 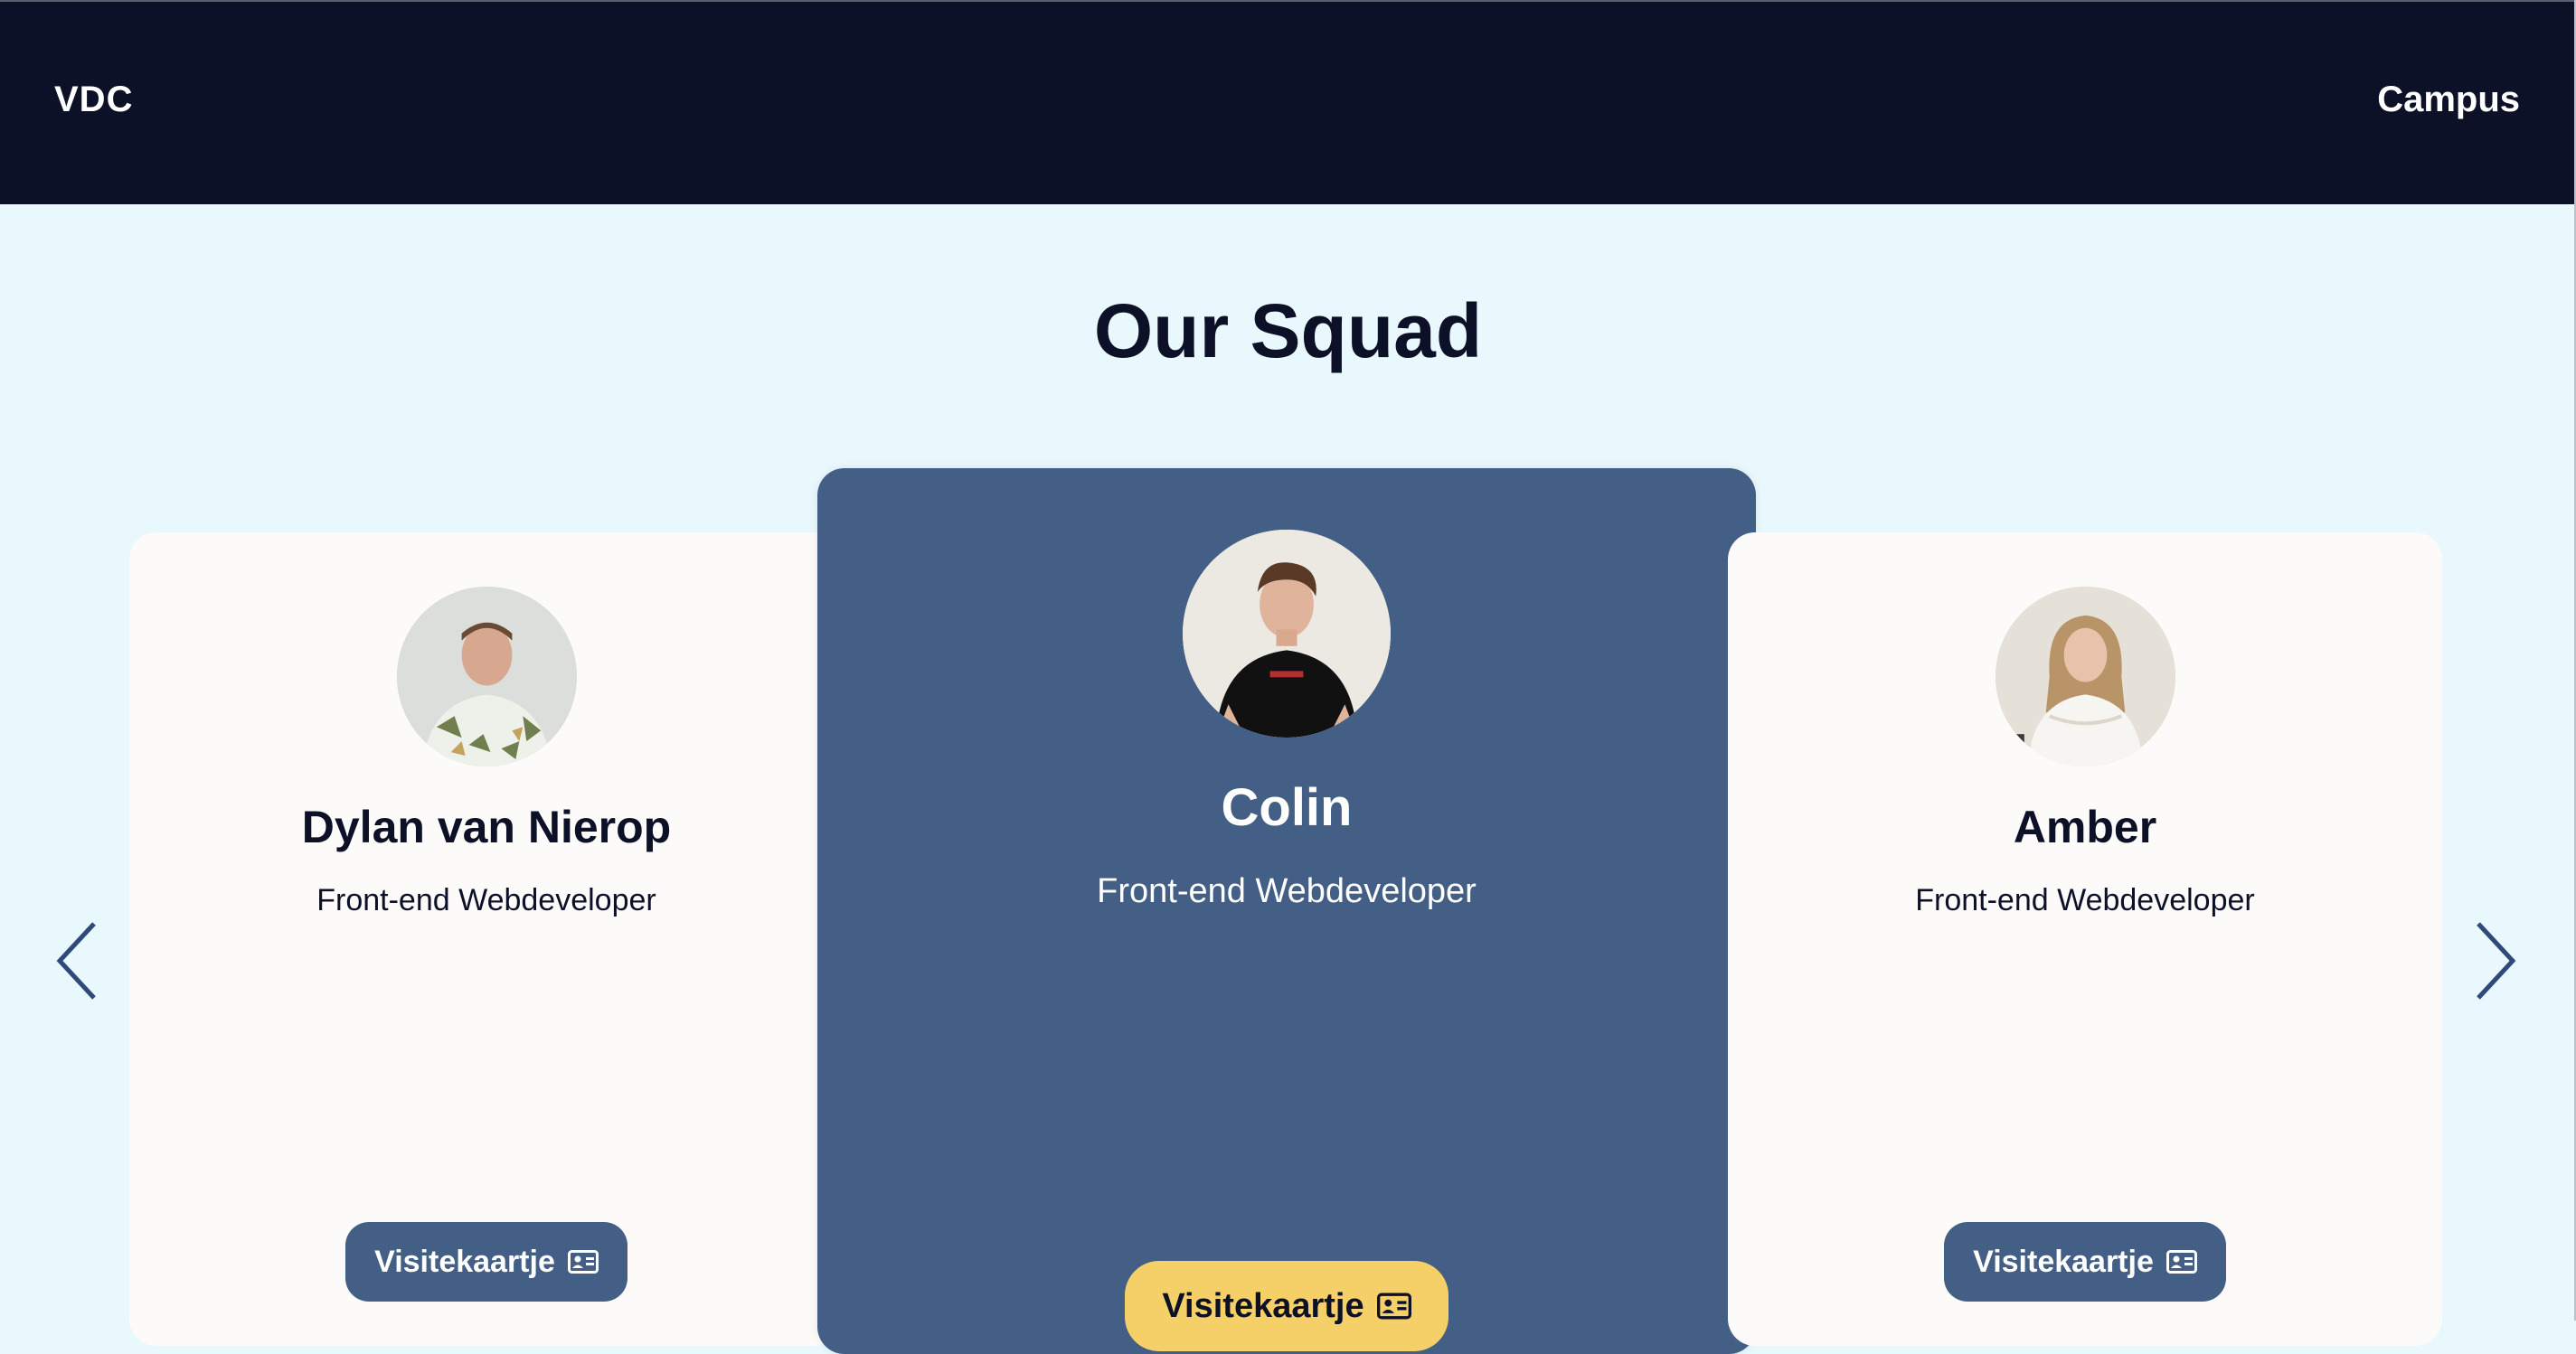 I want to click on brand-logo: VDC, so click(x=93, y=100).